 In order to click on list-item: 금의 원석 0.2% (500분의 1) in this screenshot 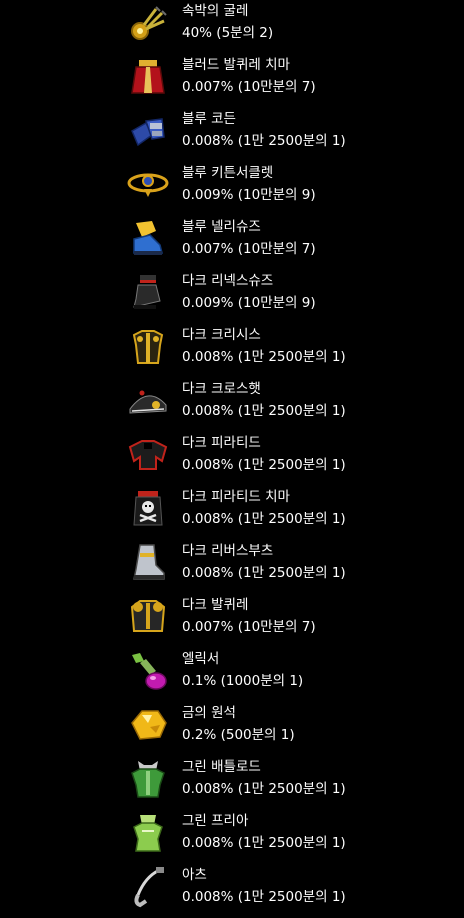, I will do `click(232, 729)`.